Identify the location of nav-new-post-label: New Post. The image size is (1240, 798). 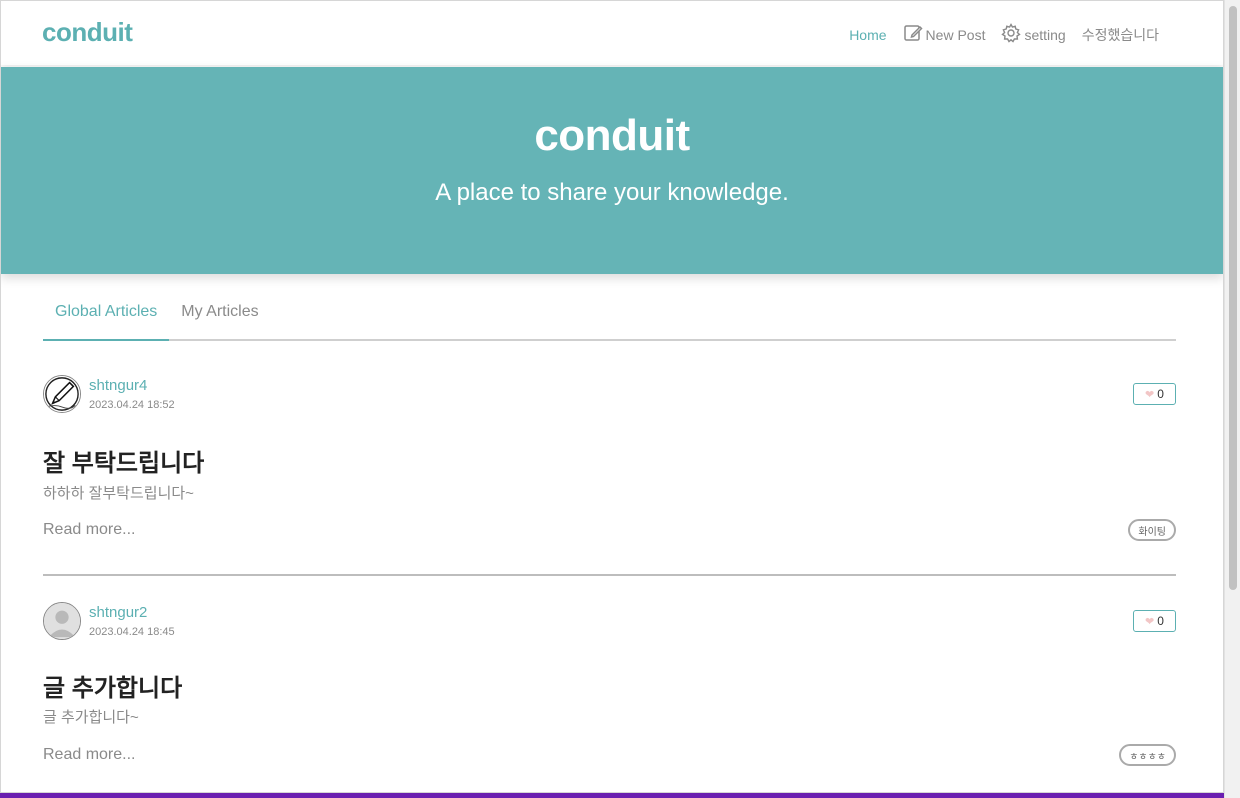
(955, 34).